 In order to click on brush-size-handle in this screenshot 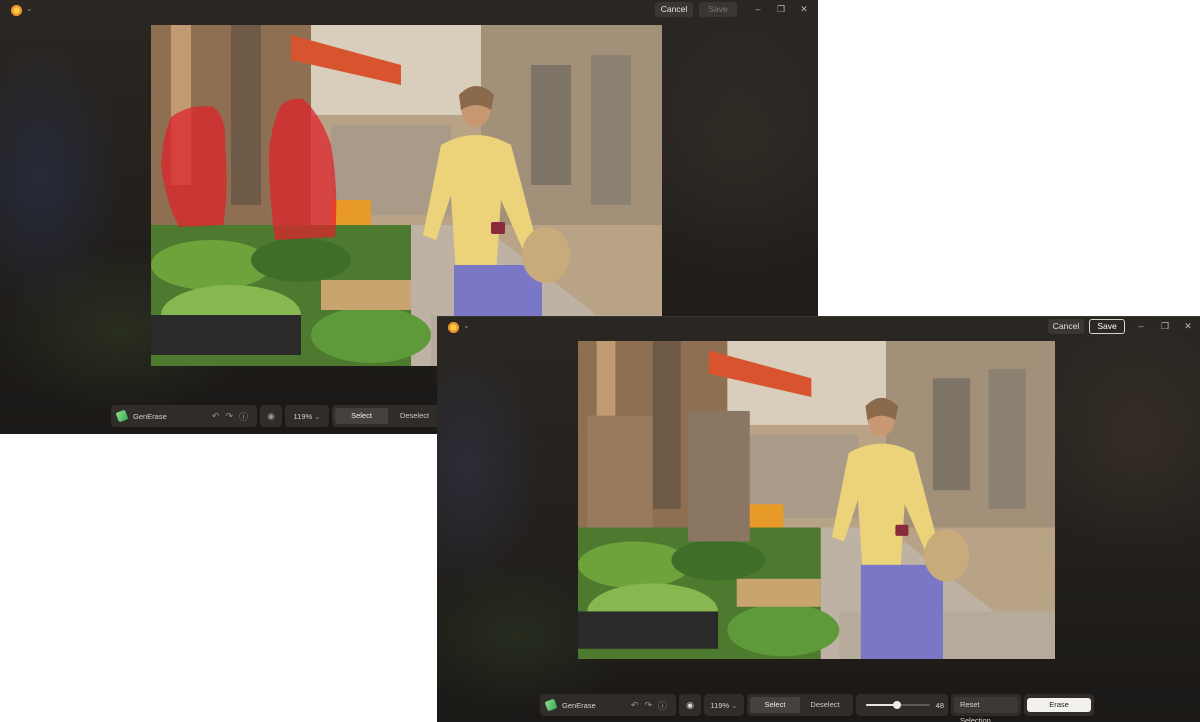, I will do `click(896, 705)`.